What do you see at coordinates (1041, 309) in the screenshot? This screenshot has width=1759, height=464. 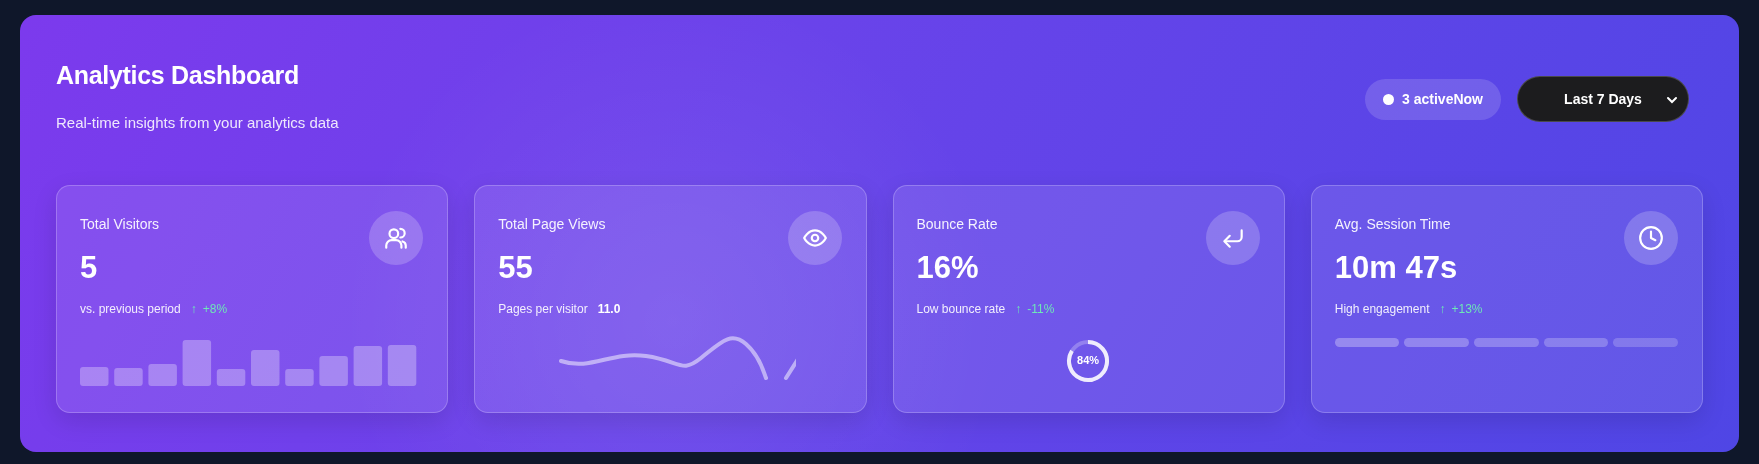 I see `trend-change: -11%` at bounding box center [1041, 309].